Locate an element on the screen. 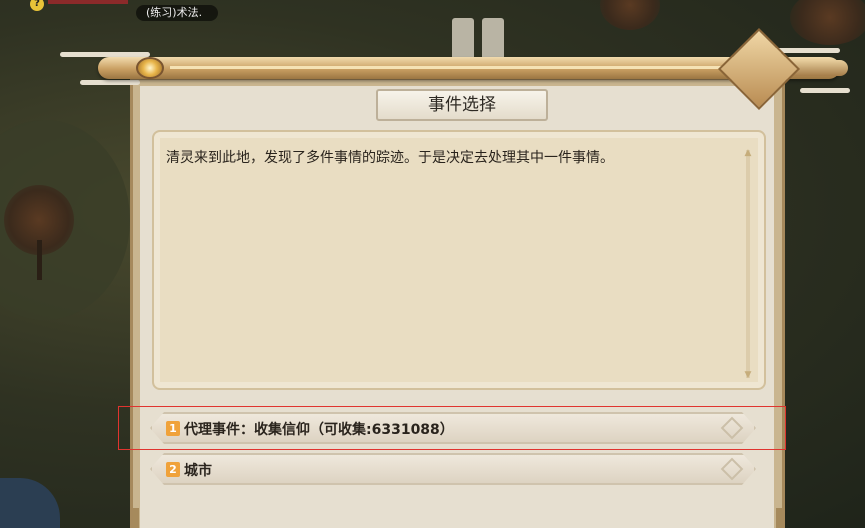  dialog-title: 事件选择 is located at coordinates (462, 105).